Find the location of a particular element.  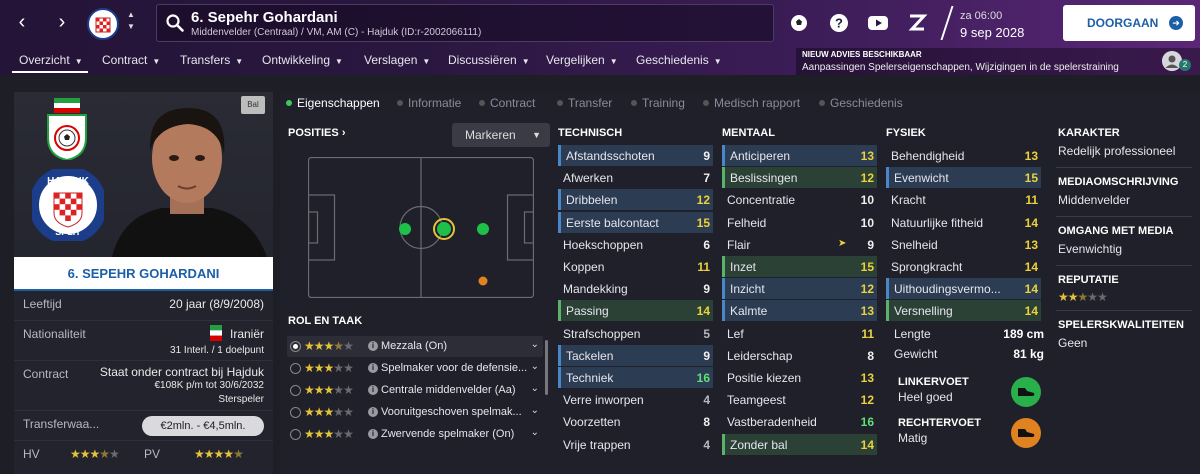

menu-ontwikkeling: Ontwikkeling ▼ is located at coordinates (302, 60).